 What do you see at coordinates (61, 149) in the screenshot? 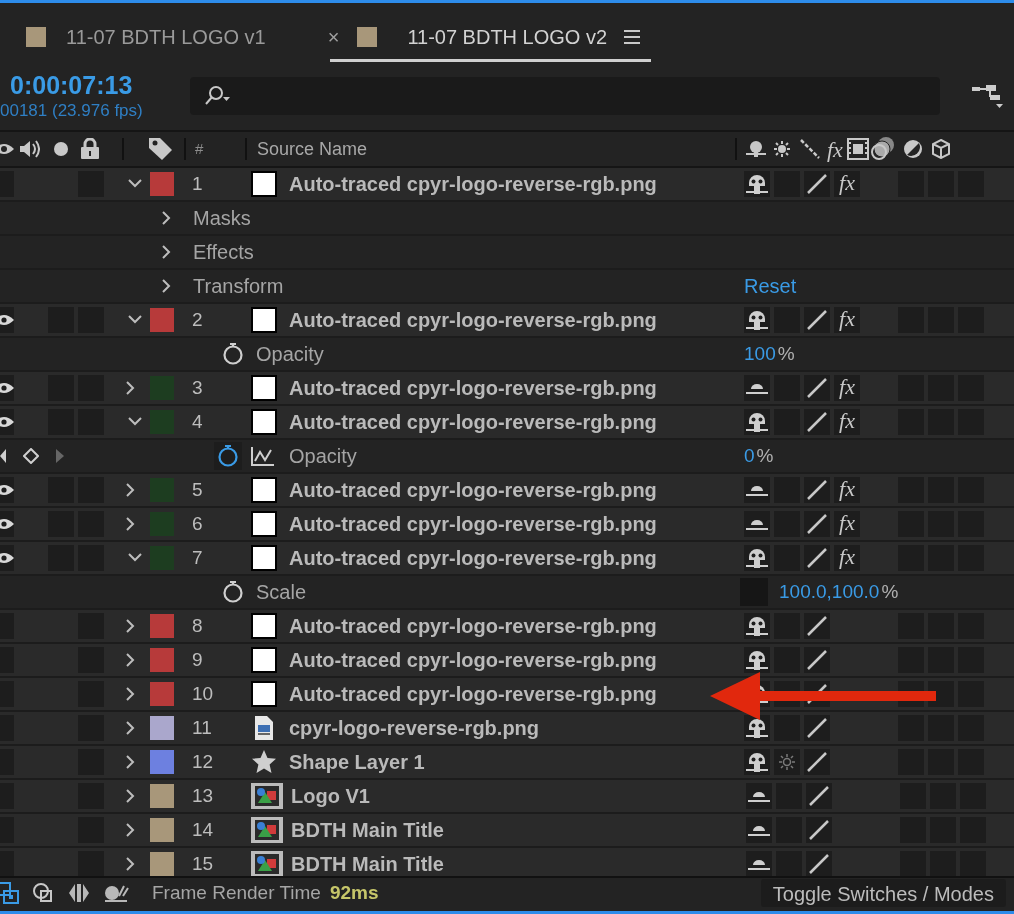
I see `solo-dot-icon` at bounding box center [61, 149].